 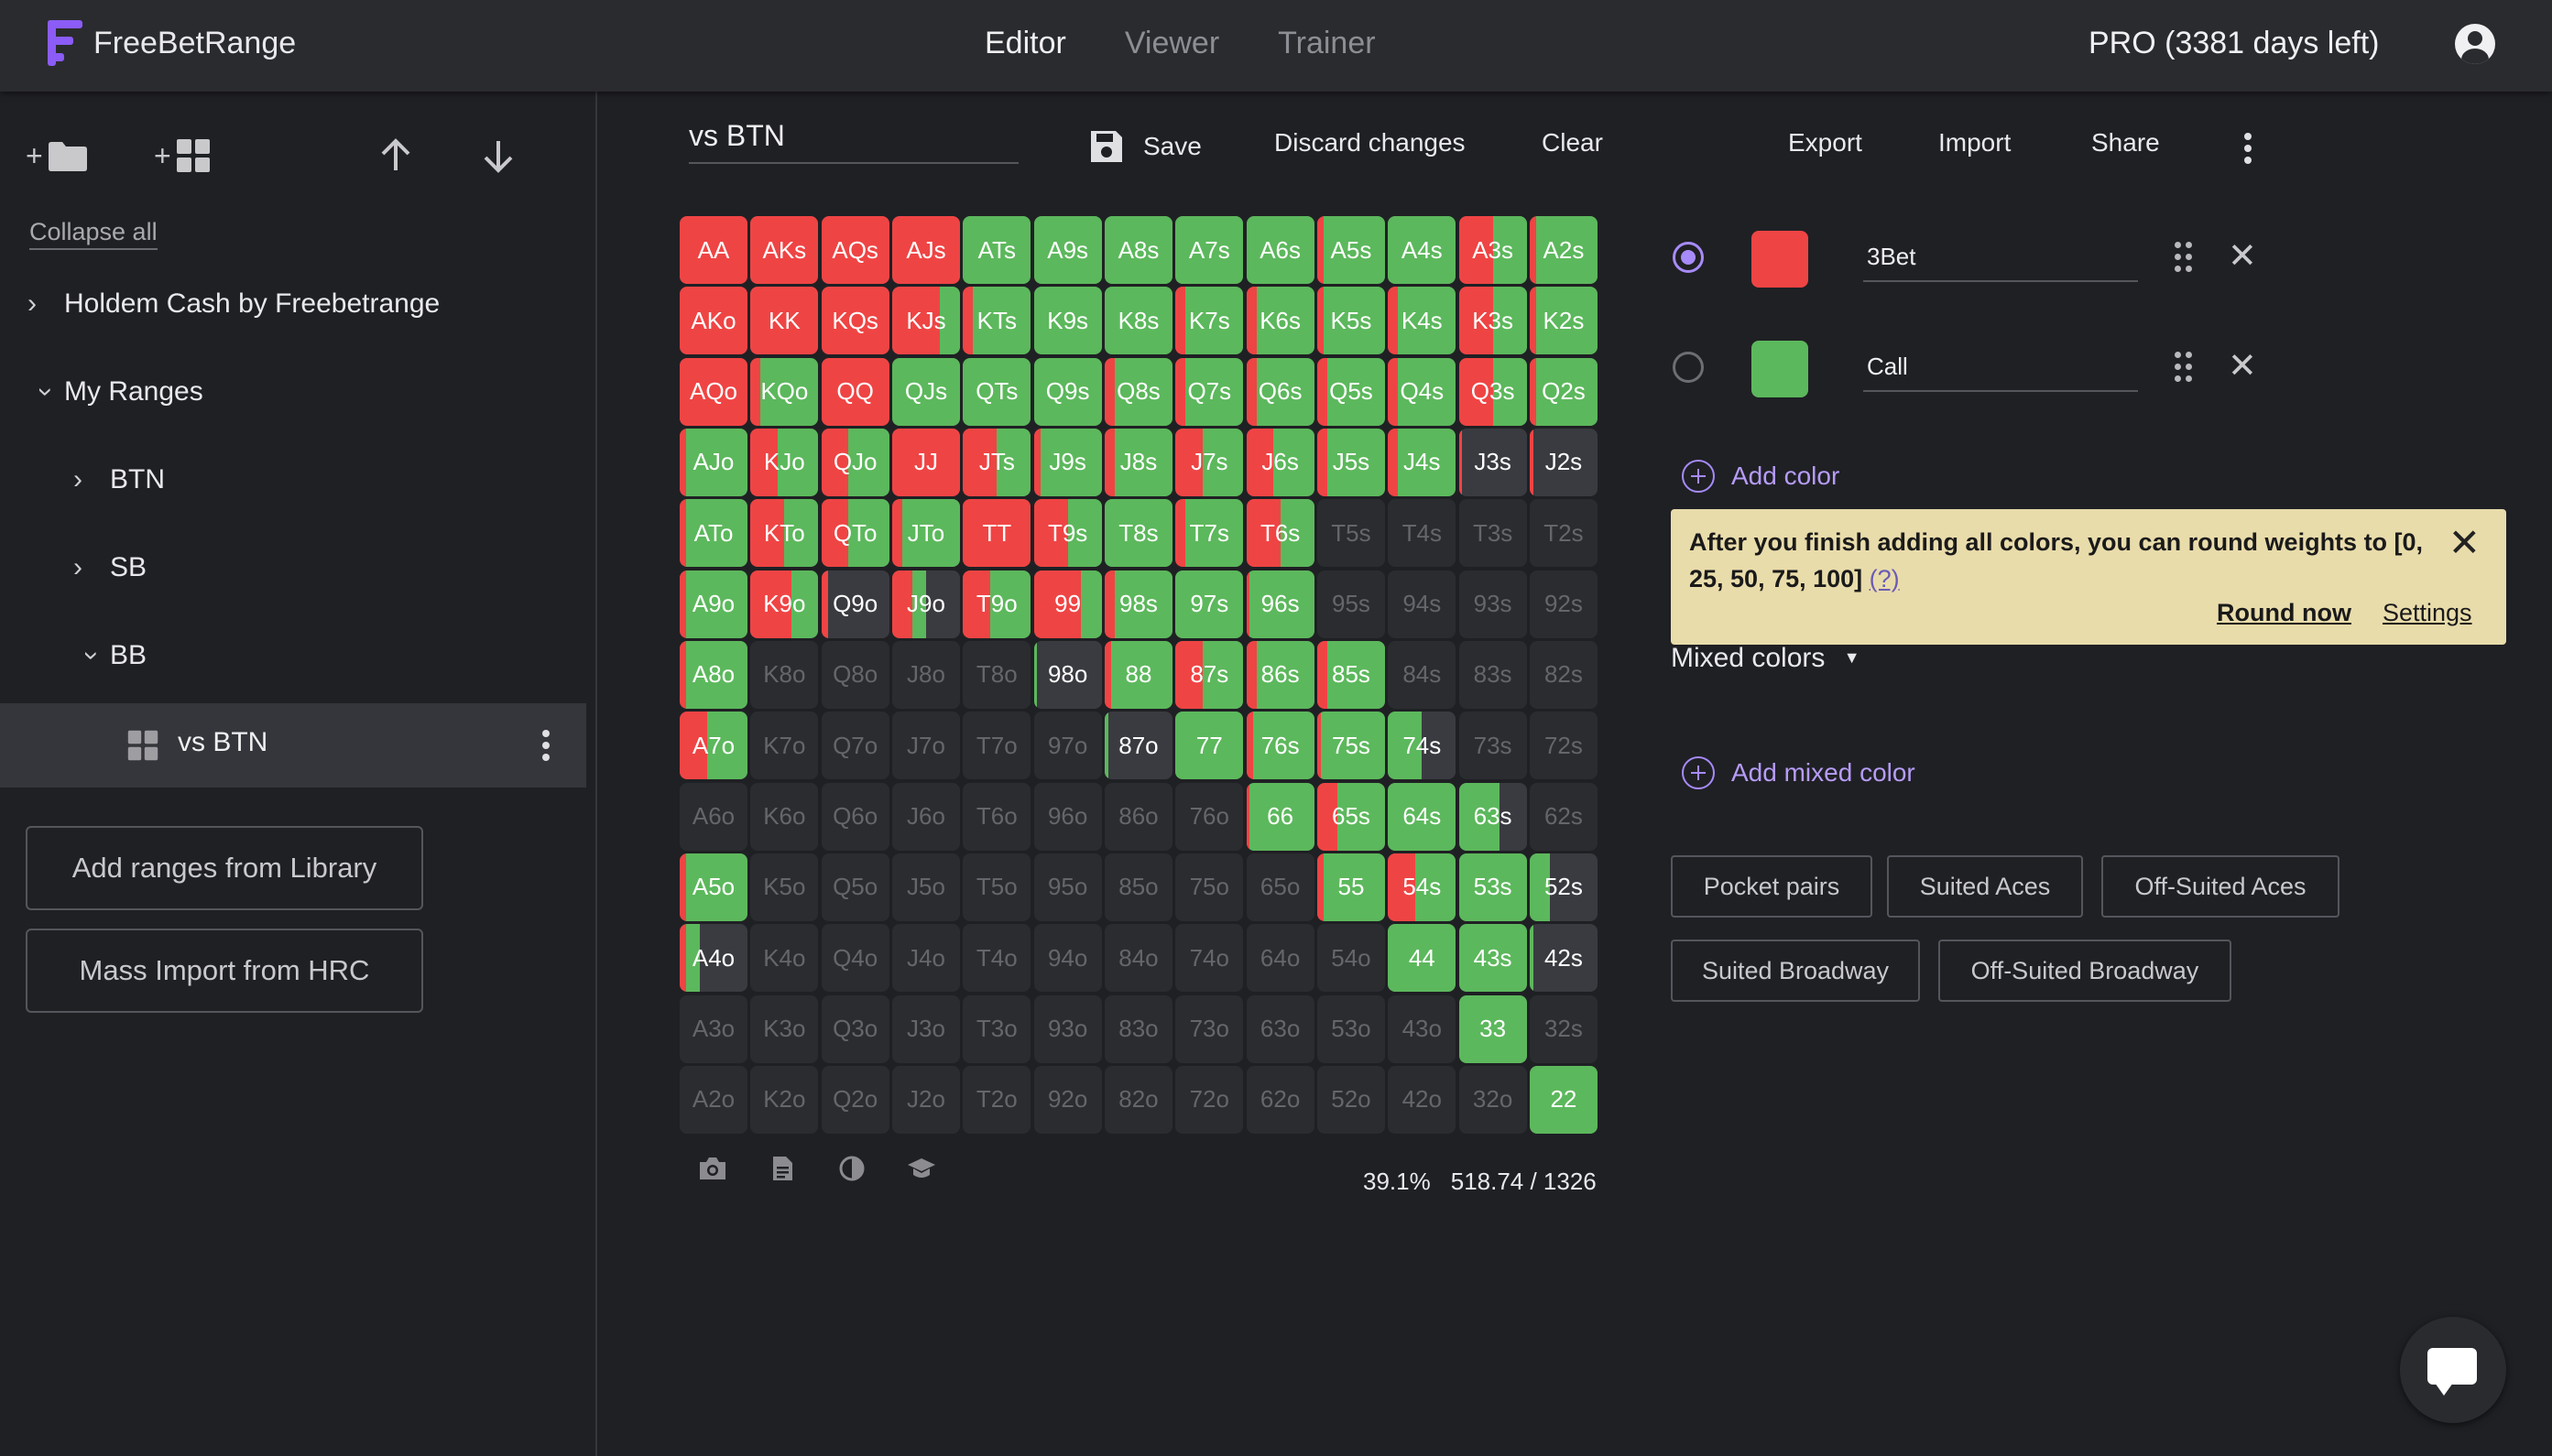 I want to click on hand-cell-K3s: K3s, so click(x=1492, y=321).